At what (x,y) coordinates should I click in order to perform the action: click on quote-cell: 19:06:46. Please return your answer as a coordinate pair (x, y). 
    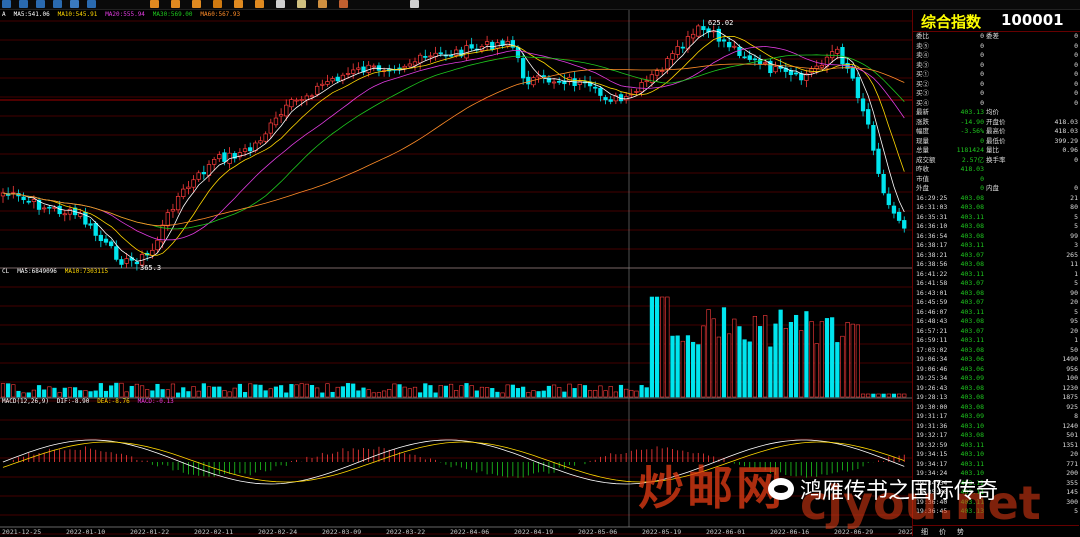
    Looking at the image, I should click on (932, 368).